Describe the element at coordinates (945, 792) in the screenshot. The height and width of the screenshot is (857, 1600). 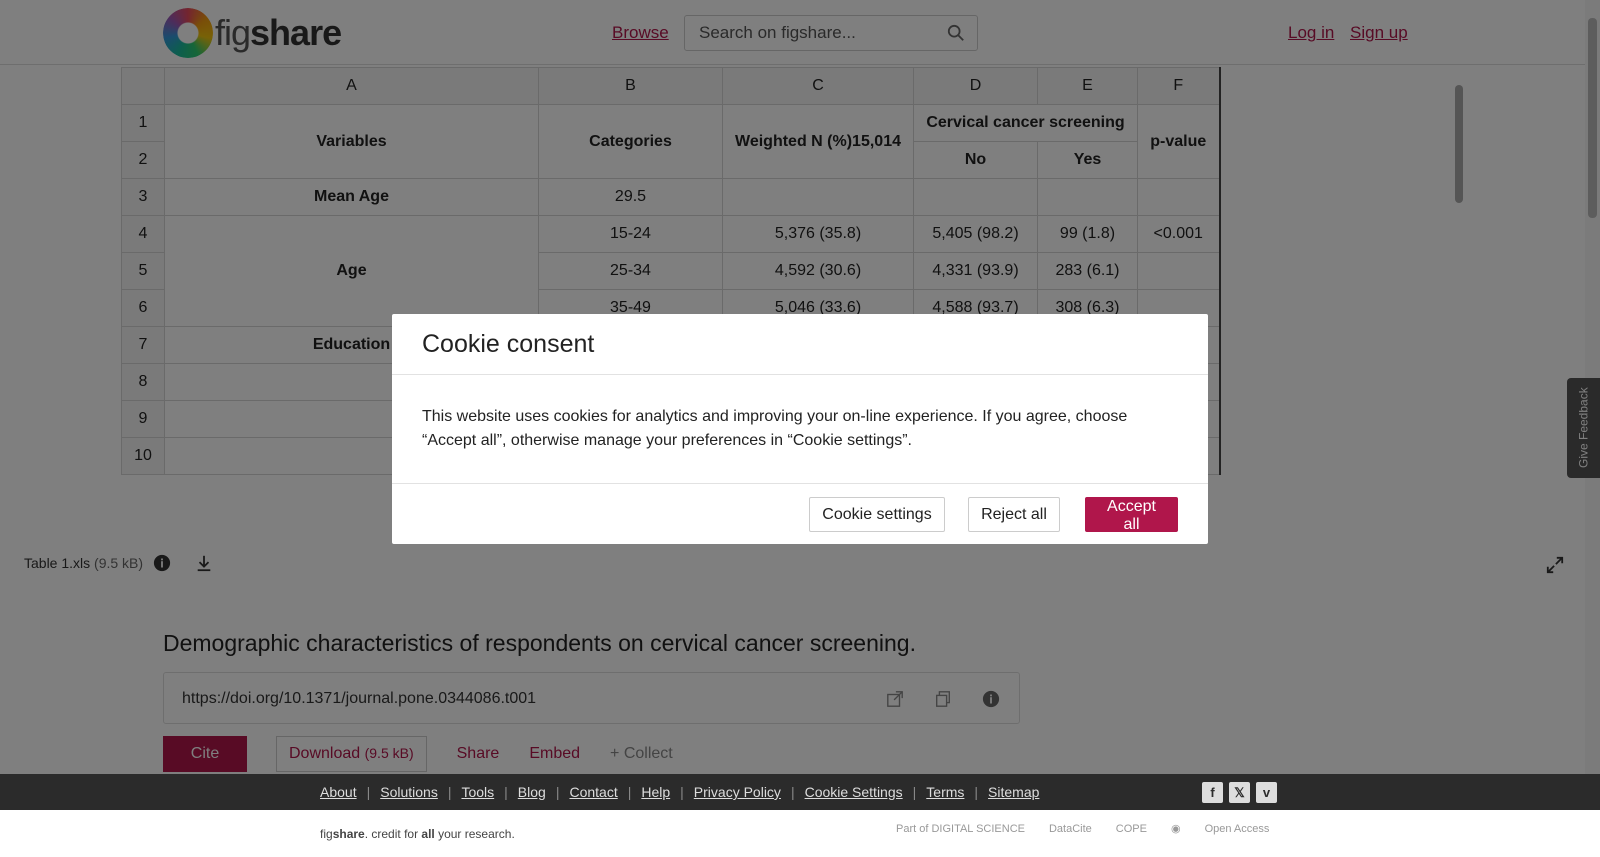
I see `footer-link-terms: Terms` at that location.